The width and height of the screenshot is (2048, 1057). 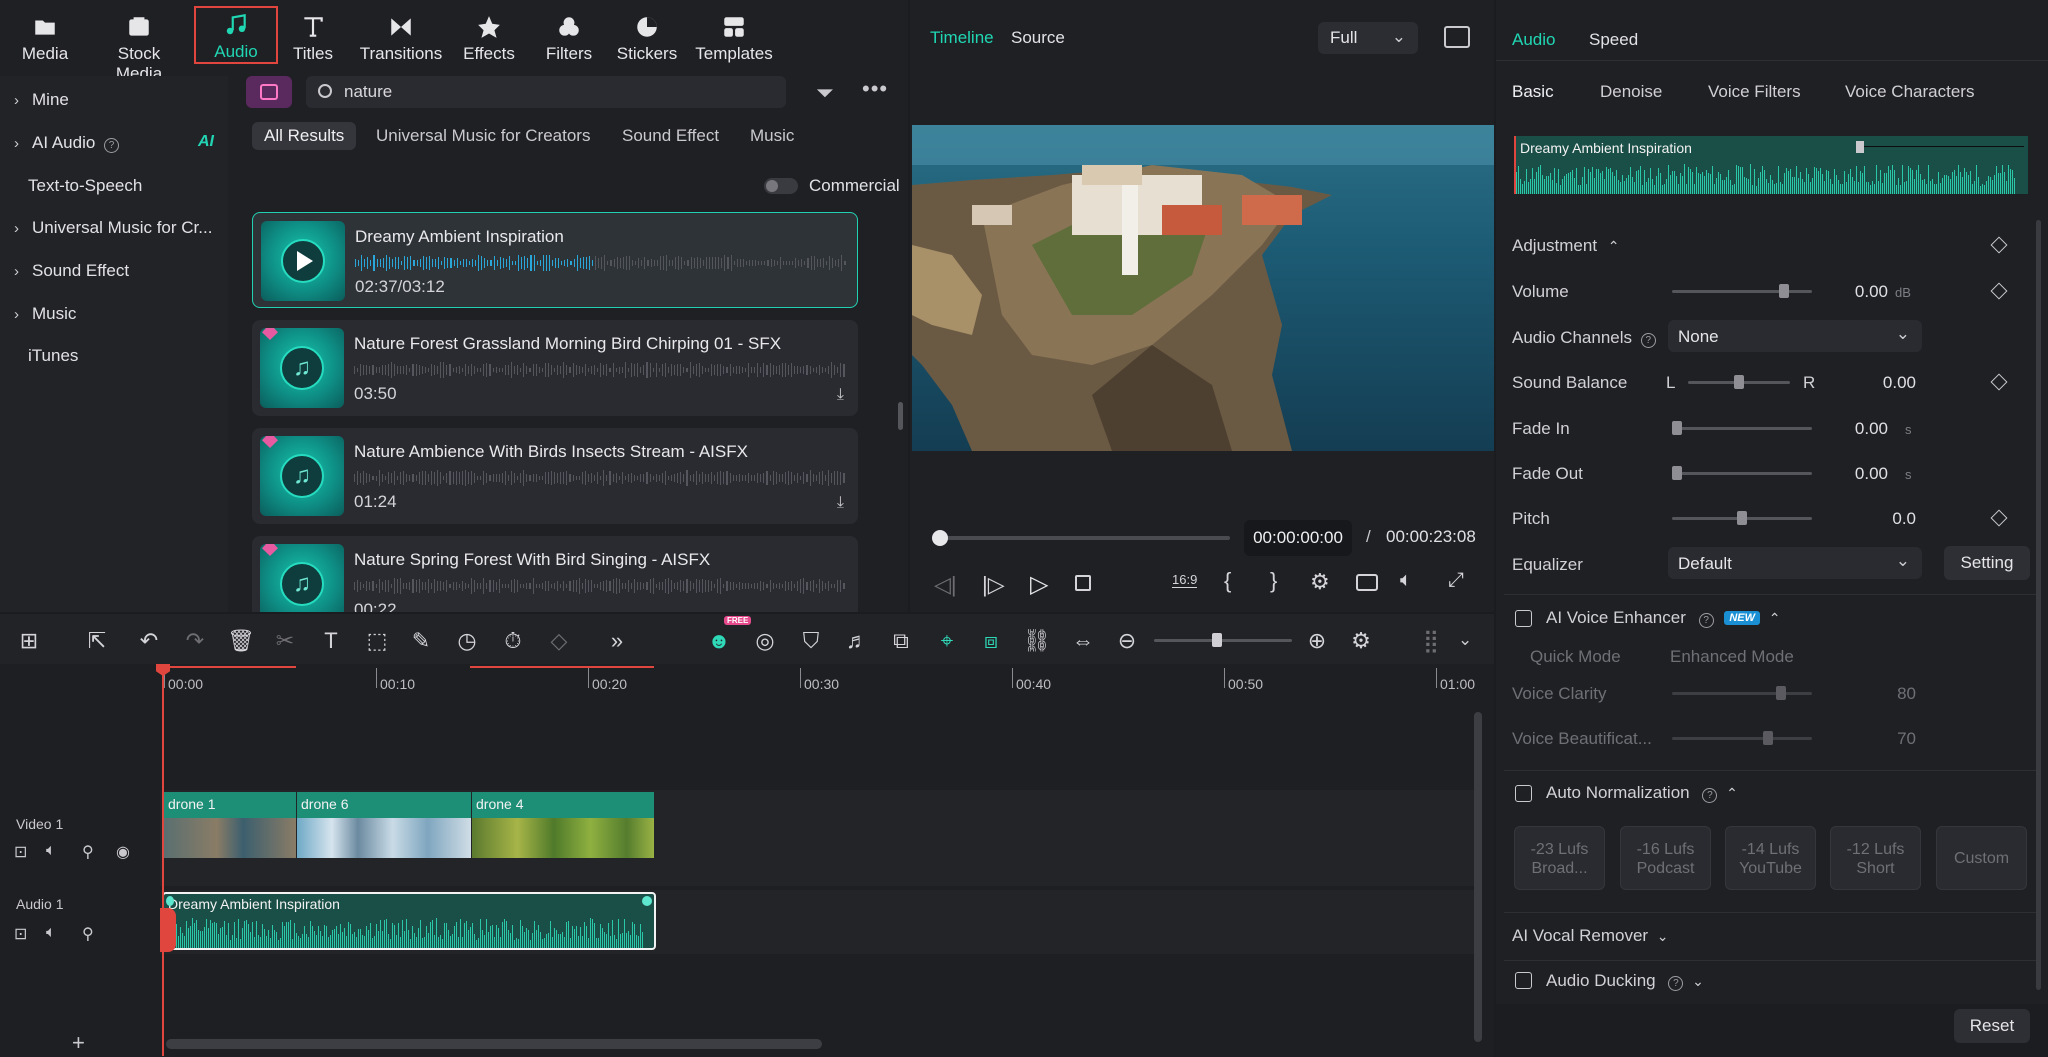 What do you see at coordinates (1317, 641) in the screenshot?
I see `zoom-in-icon: ⊕` at bounding box center [1317, 641].